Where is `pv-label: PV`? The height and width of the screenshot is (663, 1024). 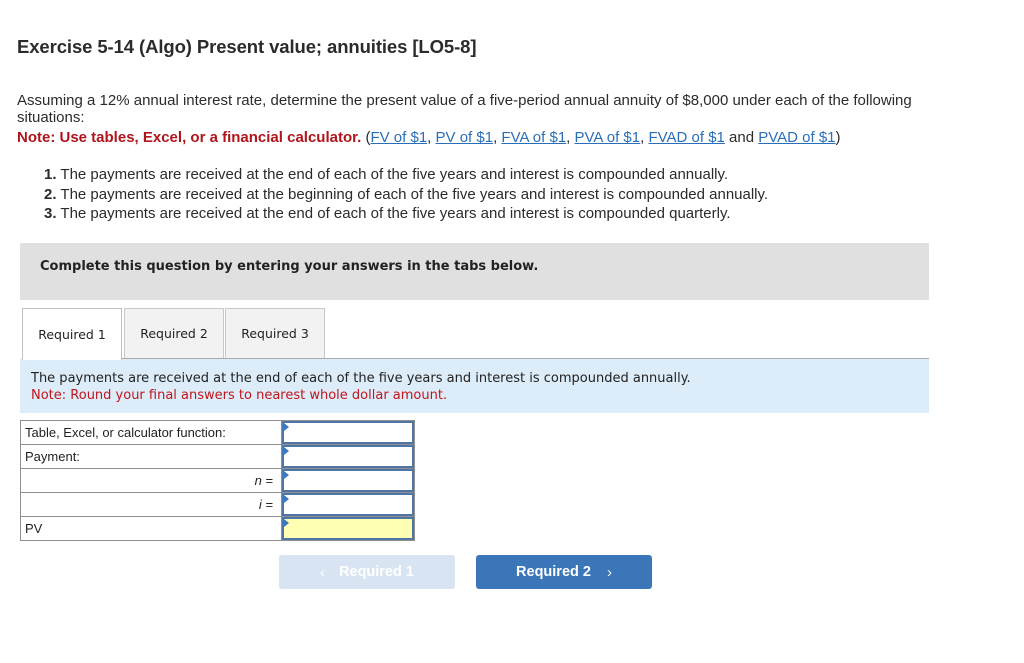 pv-label: PV is located at coordinates (151, 528).